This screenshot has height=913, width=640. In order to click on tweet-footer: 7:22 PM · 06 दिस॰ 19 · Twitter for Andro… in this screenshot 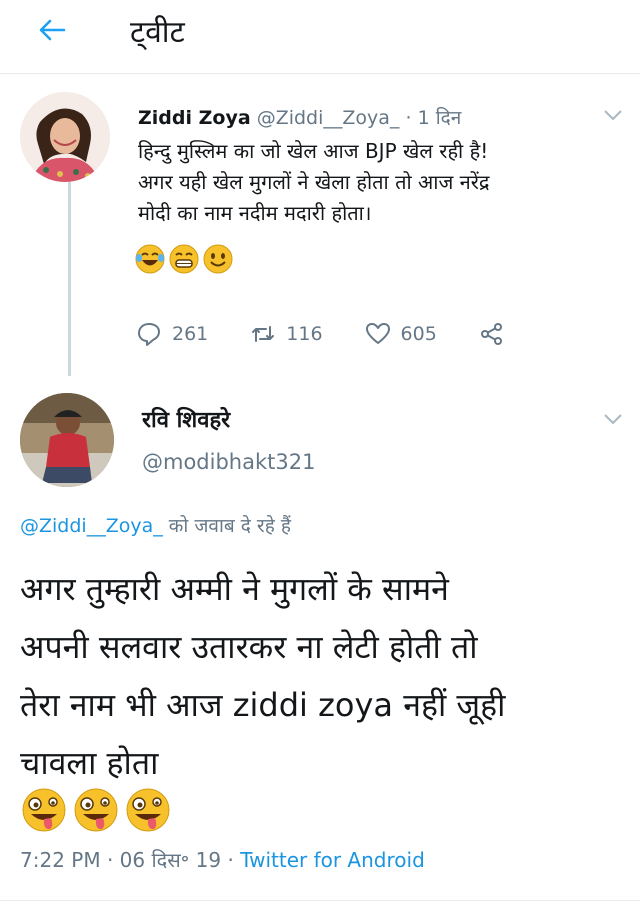, I will do `click(222, 859)`.